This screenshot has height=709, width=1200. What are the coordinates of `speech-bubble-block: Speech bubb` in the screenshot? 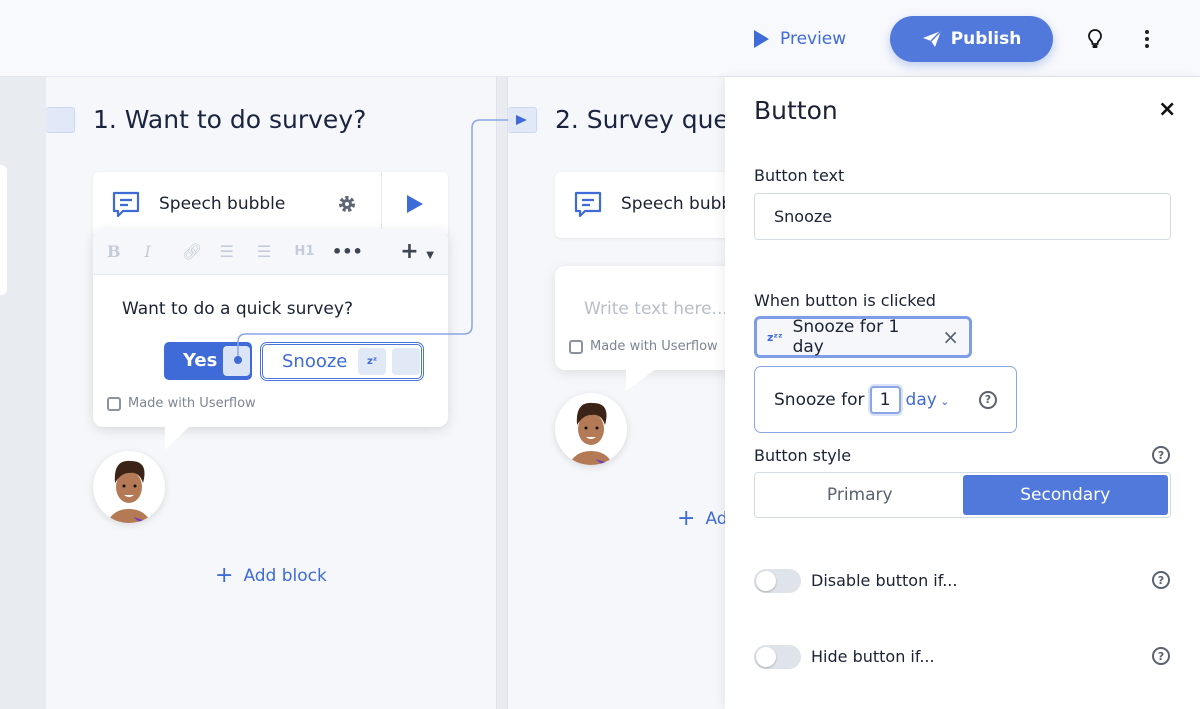 It's located at (640, 205).